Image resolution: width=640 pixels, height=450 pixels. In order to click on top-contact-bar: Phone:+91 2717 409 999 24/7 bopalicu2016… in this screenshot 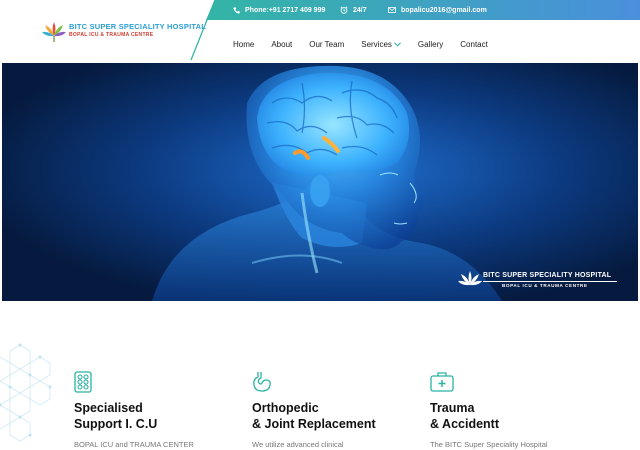, I will do `click(320, 10)`.